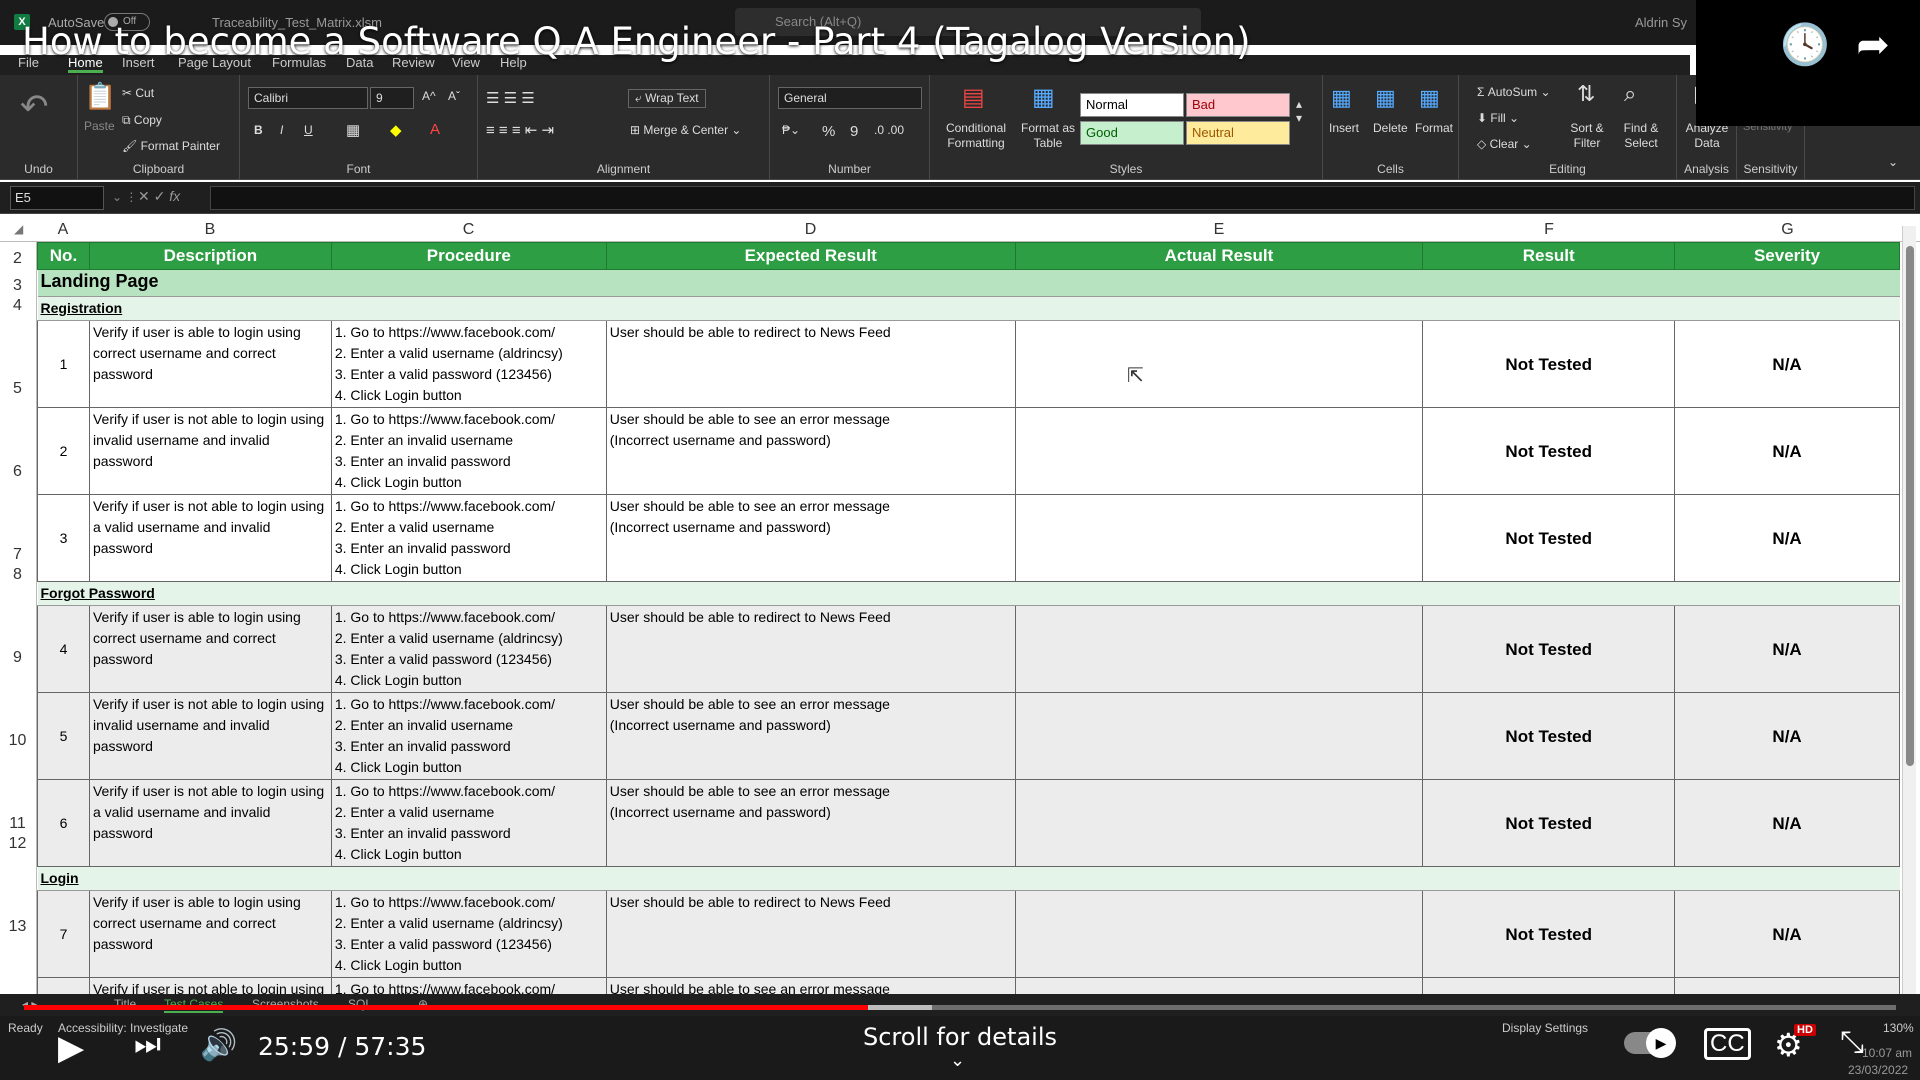 The height and width of the screenshot is (1080, 1920). What do you see at coordinates (1132, 133) in the screenshot?
I see `style-good: Good` at bounding box center [1132, 133].